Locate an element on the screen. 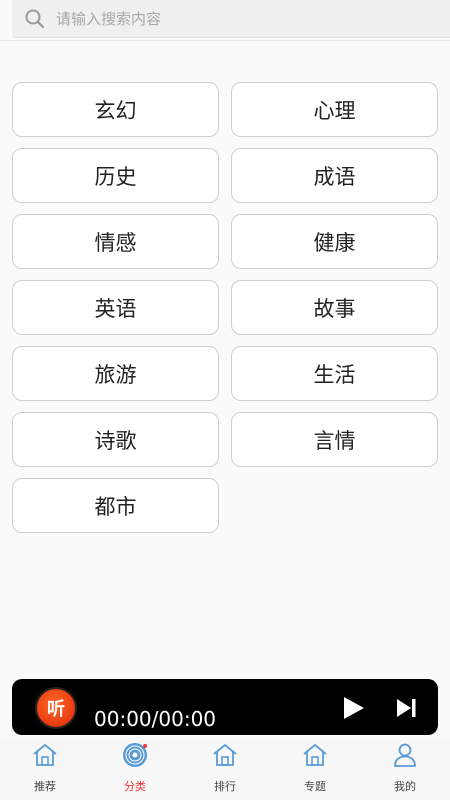  category-item: 健康 is located at coordinates (334, 241).